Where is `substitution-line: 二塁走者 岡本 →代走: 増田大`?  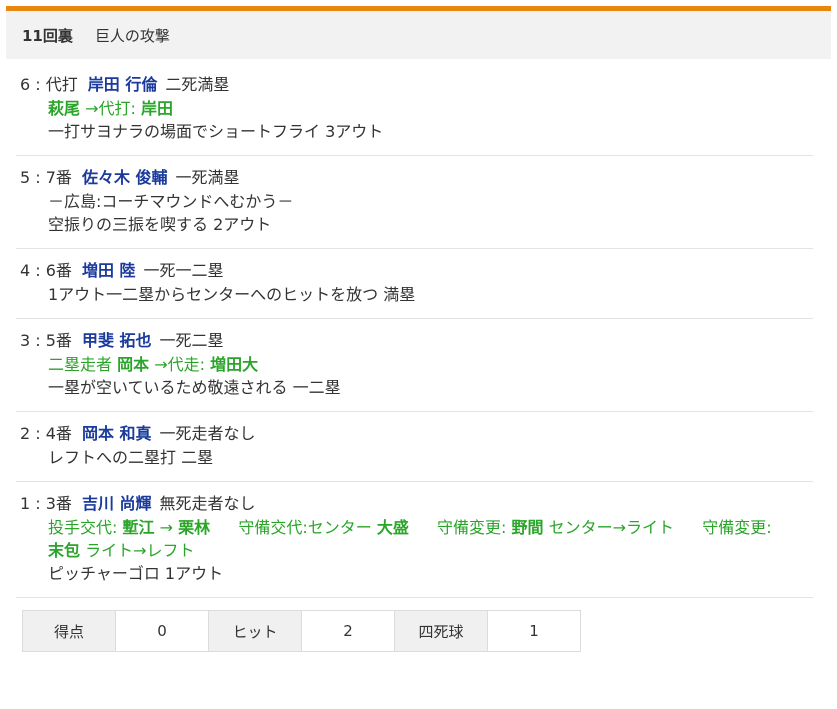 substitution-line: 二塁走者 岡本 →代走: 増田大 is located at coordinates (416, 364).